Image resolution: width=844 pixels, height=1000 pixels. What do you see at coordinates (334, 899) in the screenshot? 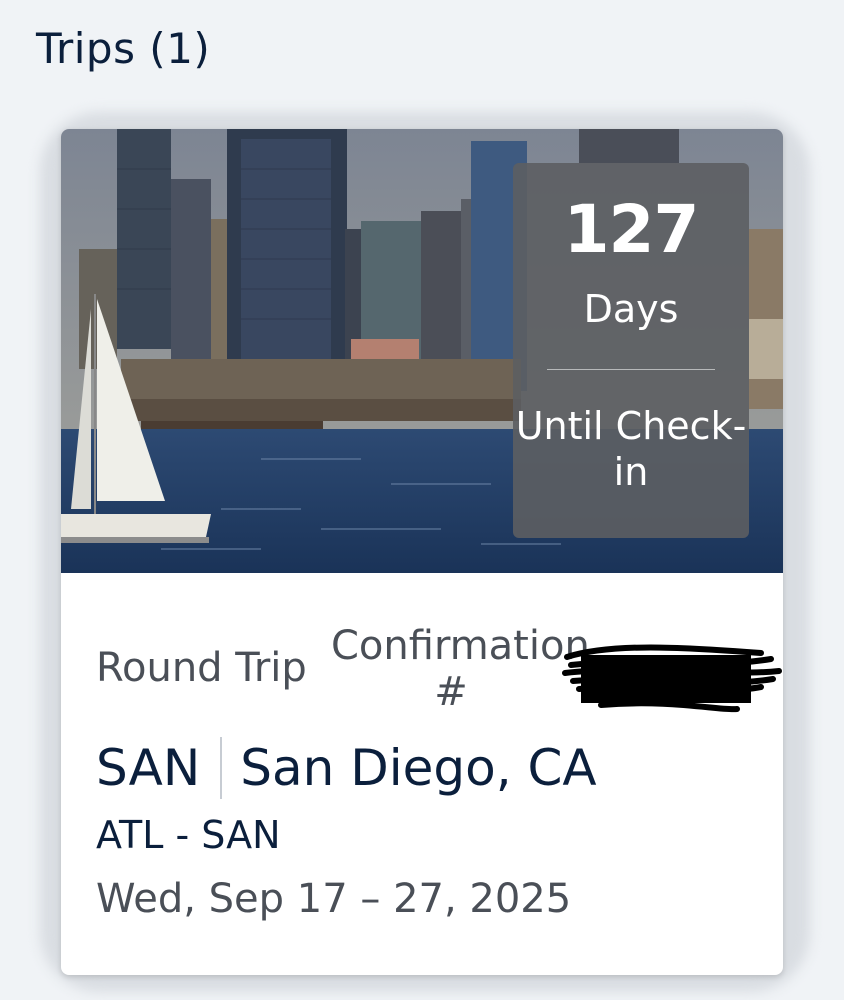
I see `trip-dates: Wed, Sep 17 – 27, 2025` at bounding box center [334, 899].